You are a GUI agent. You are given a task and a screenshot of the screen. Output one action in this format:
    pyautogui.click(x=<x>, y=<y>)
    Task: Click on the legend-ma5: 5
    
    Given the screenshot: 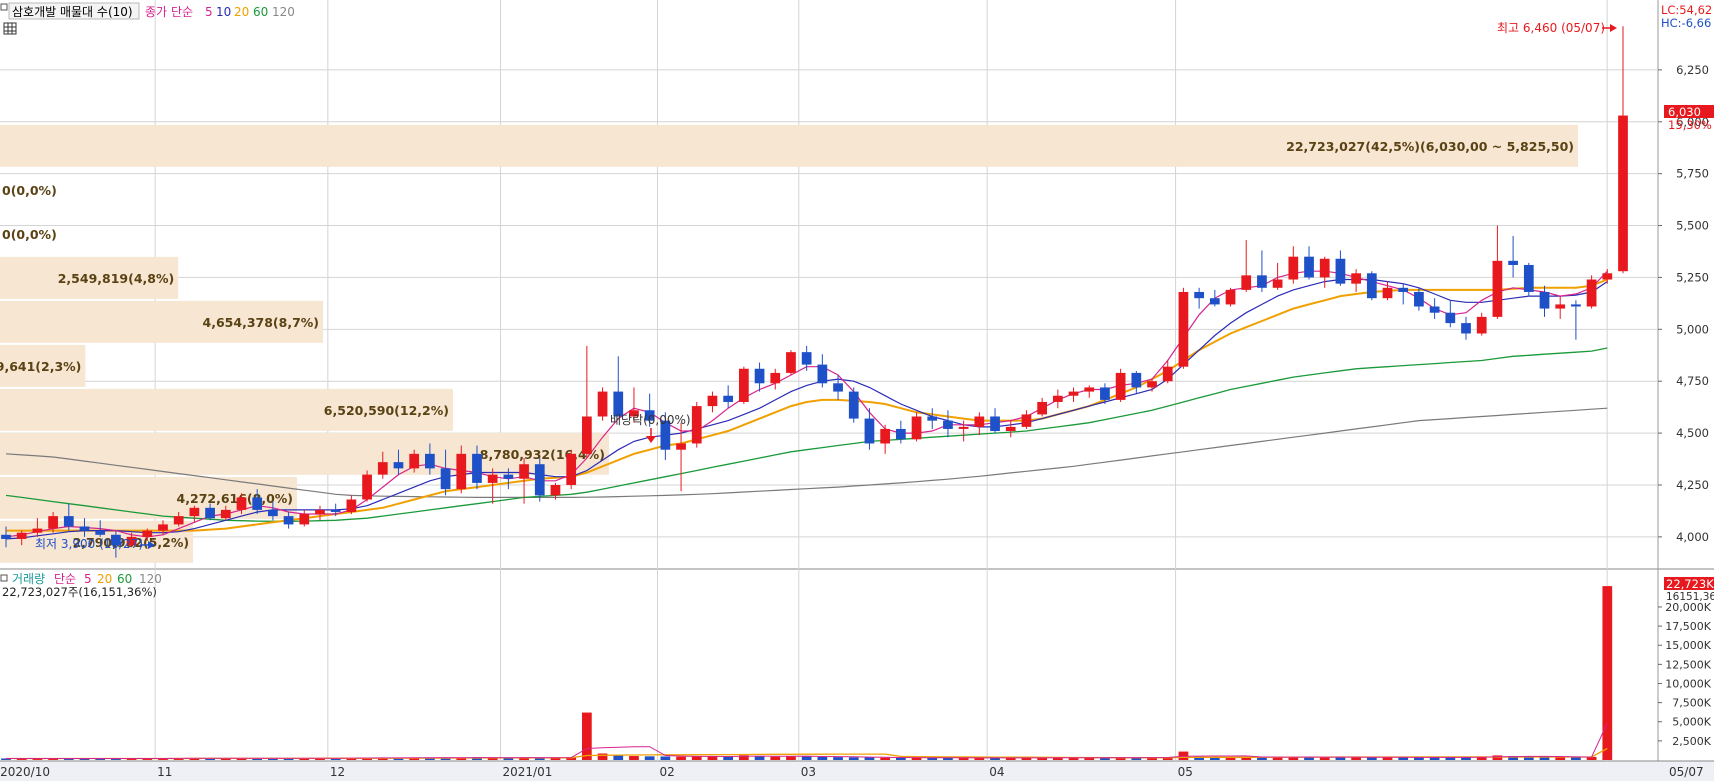 What is the action you would take?
    pyautogui.click(x=209, y=12)
    